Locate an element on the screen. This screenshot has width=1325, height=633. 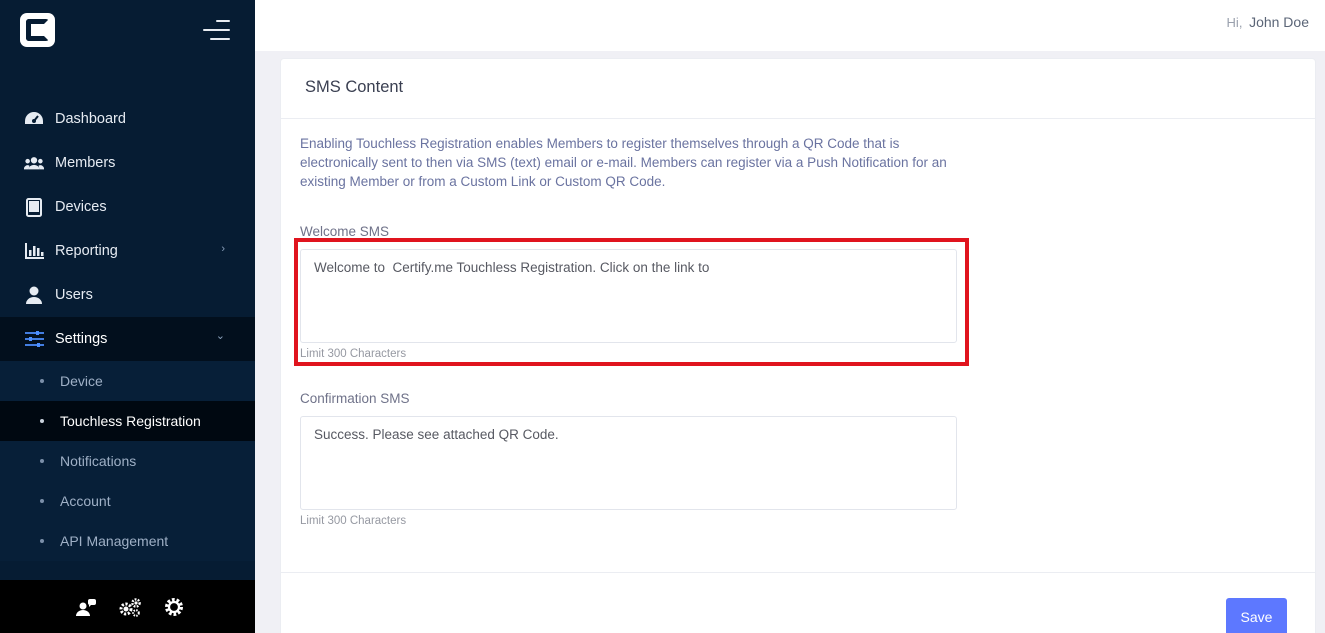
sidebar-item-reporting: Reporting › is located at coordinates (127, 251).